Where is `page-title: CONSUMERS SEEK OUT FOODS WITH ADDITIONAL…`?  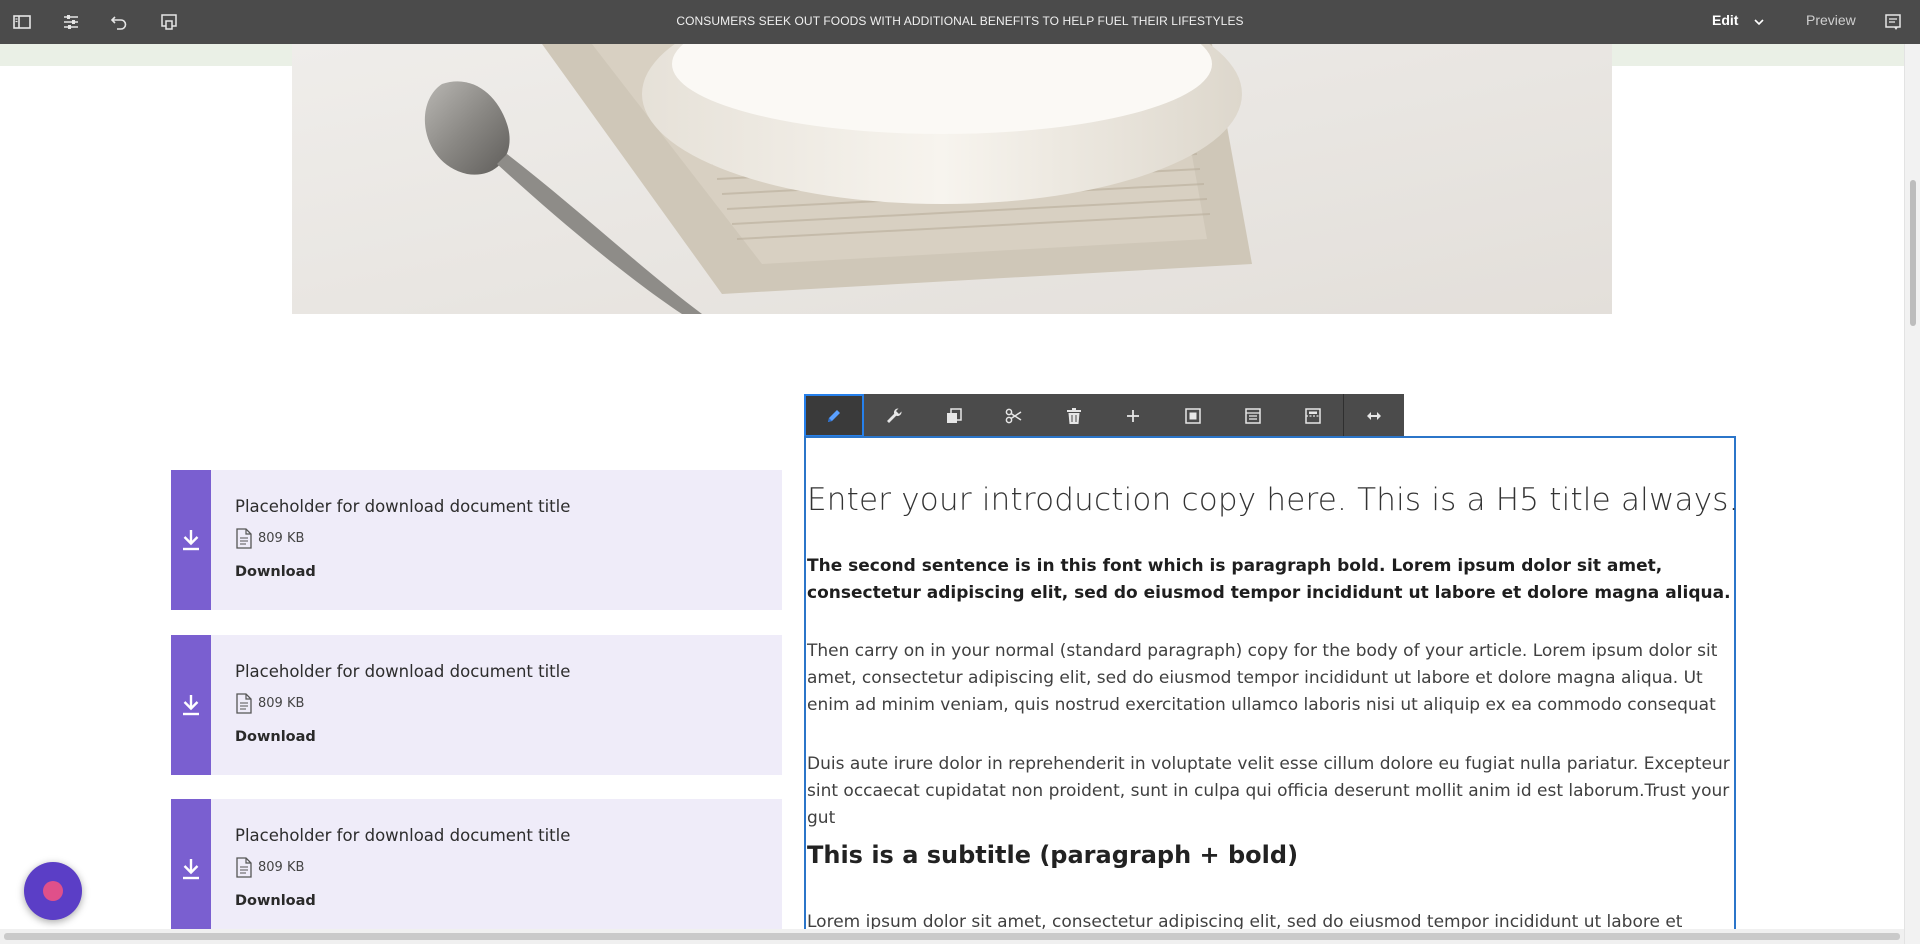 page-title: CONSUMERS SEEK OUT FOODS WITH ADDITIONAL… is located at coordinates (960, 21).